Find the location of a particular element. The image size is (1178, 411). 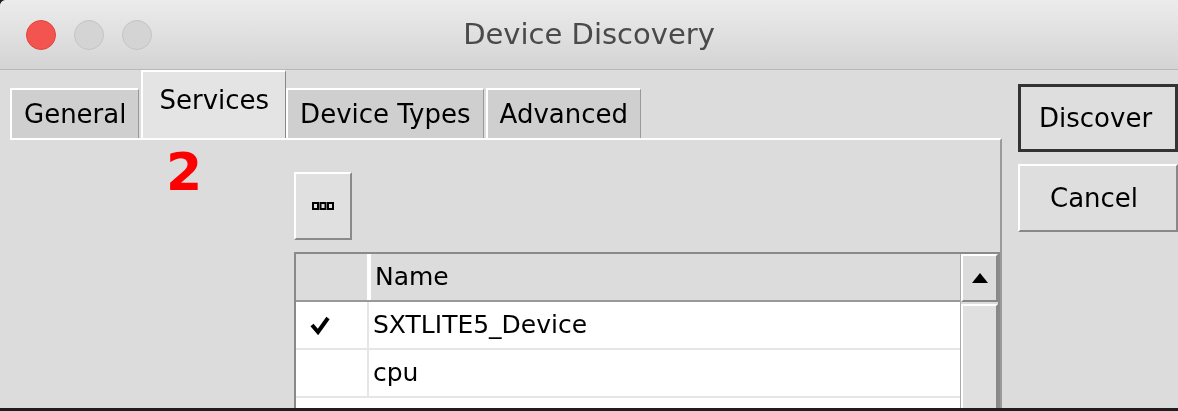

dialog-button: Cancel is located at coordinates (1098, 198).